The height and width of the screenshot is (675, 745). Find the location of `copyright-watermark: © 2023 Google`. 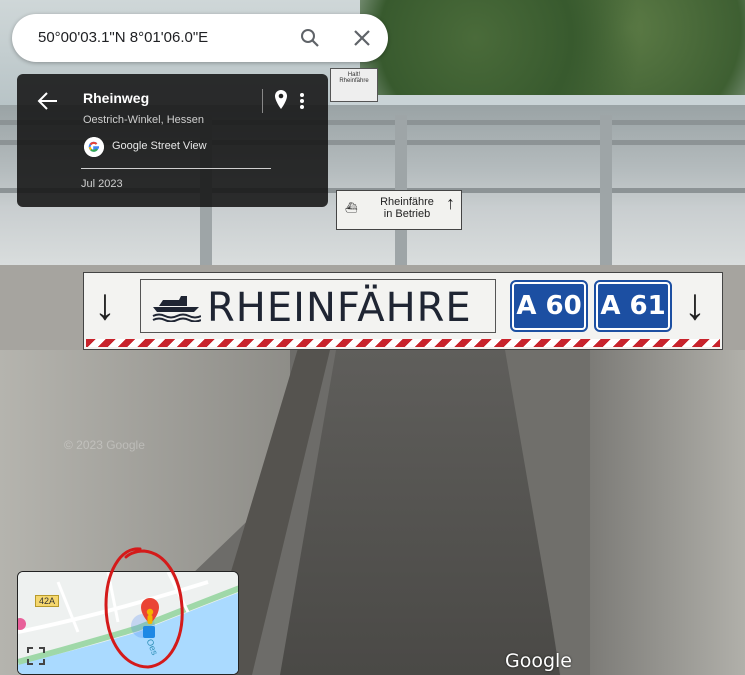

copyright-watermark: © 2023 Google is located at coordinates (104, 445).